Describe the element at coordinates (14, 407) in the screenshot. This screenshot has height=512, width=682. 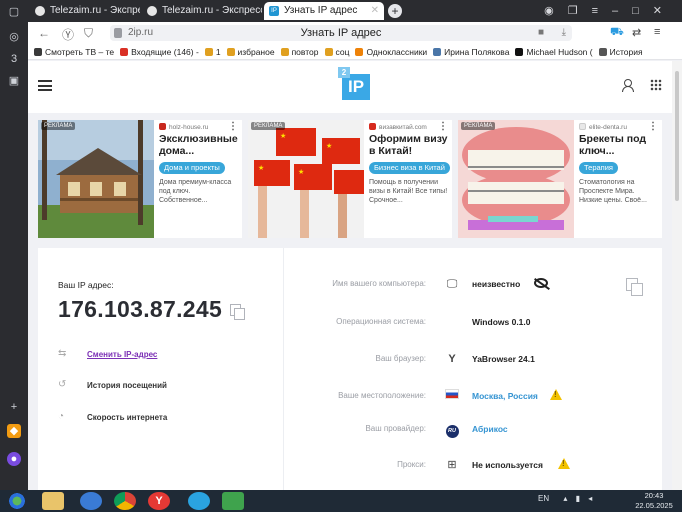
I see `sidebar-add-icon: +` at that location.